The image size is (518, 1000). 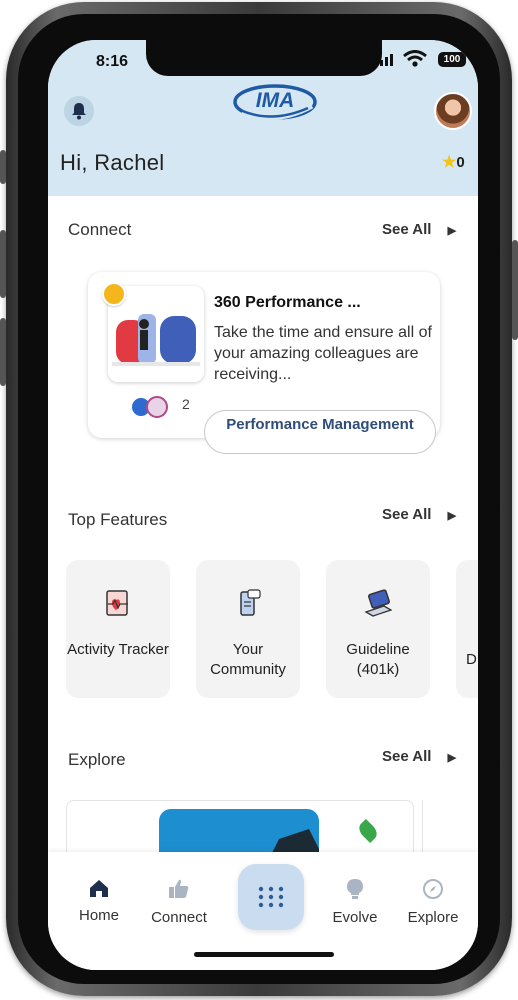 What do you see at coordinates (157, 407) in the screenshot?
I see `avatar-icon` at bounding box center [157, 407].